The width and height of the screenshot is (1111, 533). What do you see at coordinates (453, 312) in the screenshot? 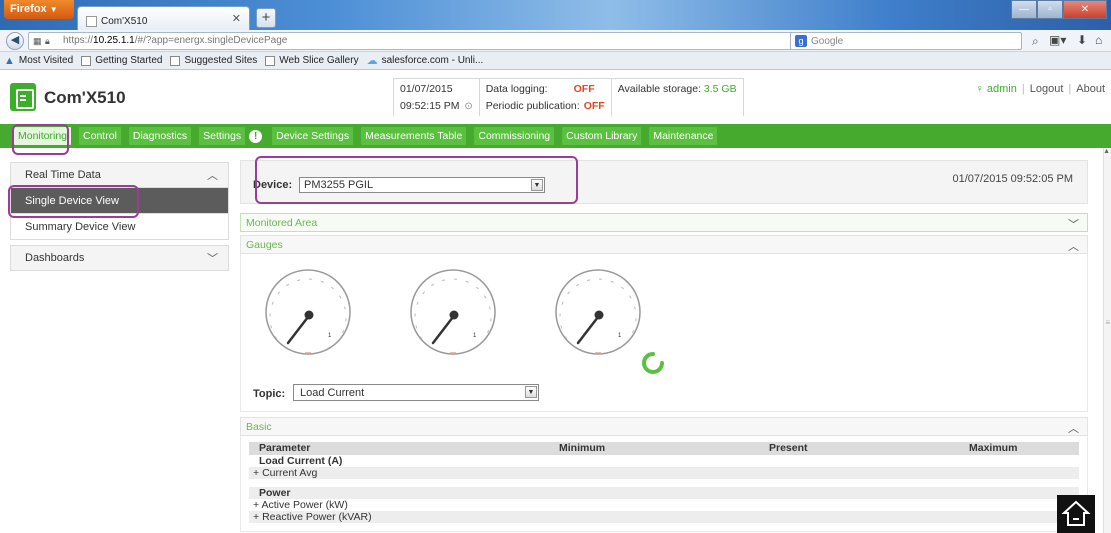
I see `gauge-2: 1 ---` at bounding box center [453, 312].